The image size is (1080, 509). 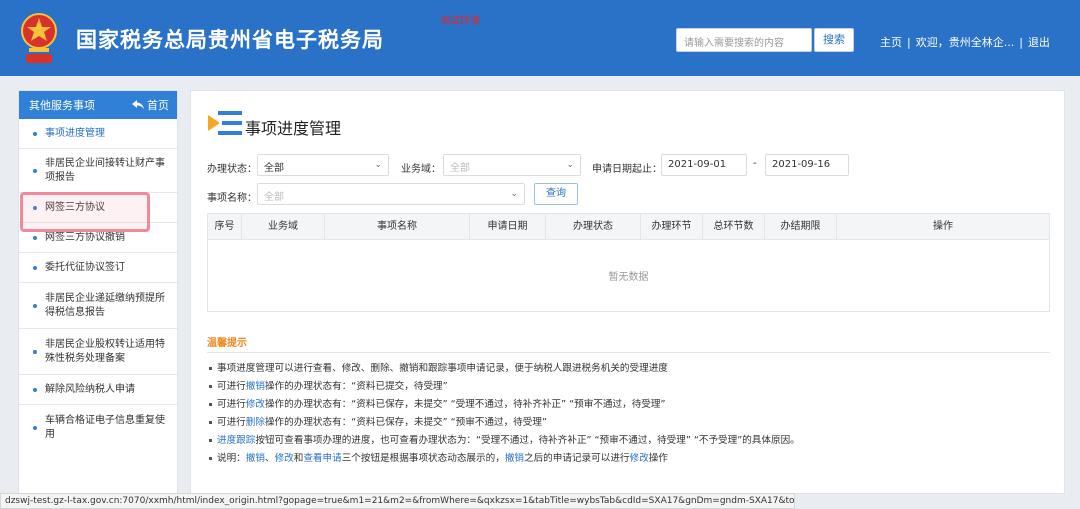 What do you see at coordinates (556, 194) in the screenshot?
I see `query-button: 查询` at bounding box center [556, 194].